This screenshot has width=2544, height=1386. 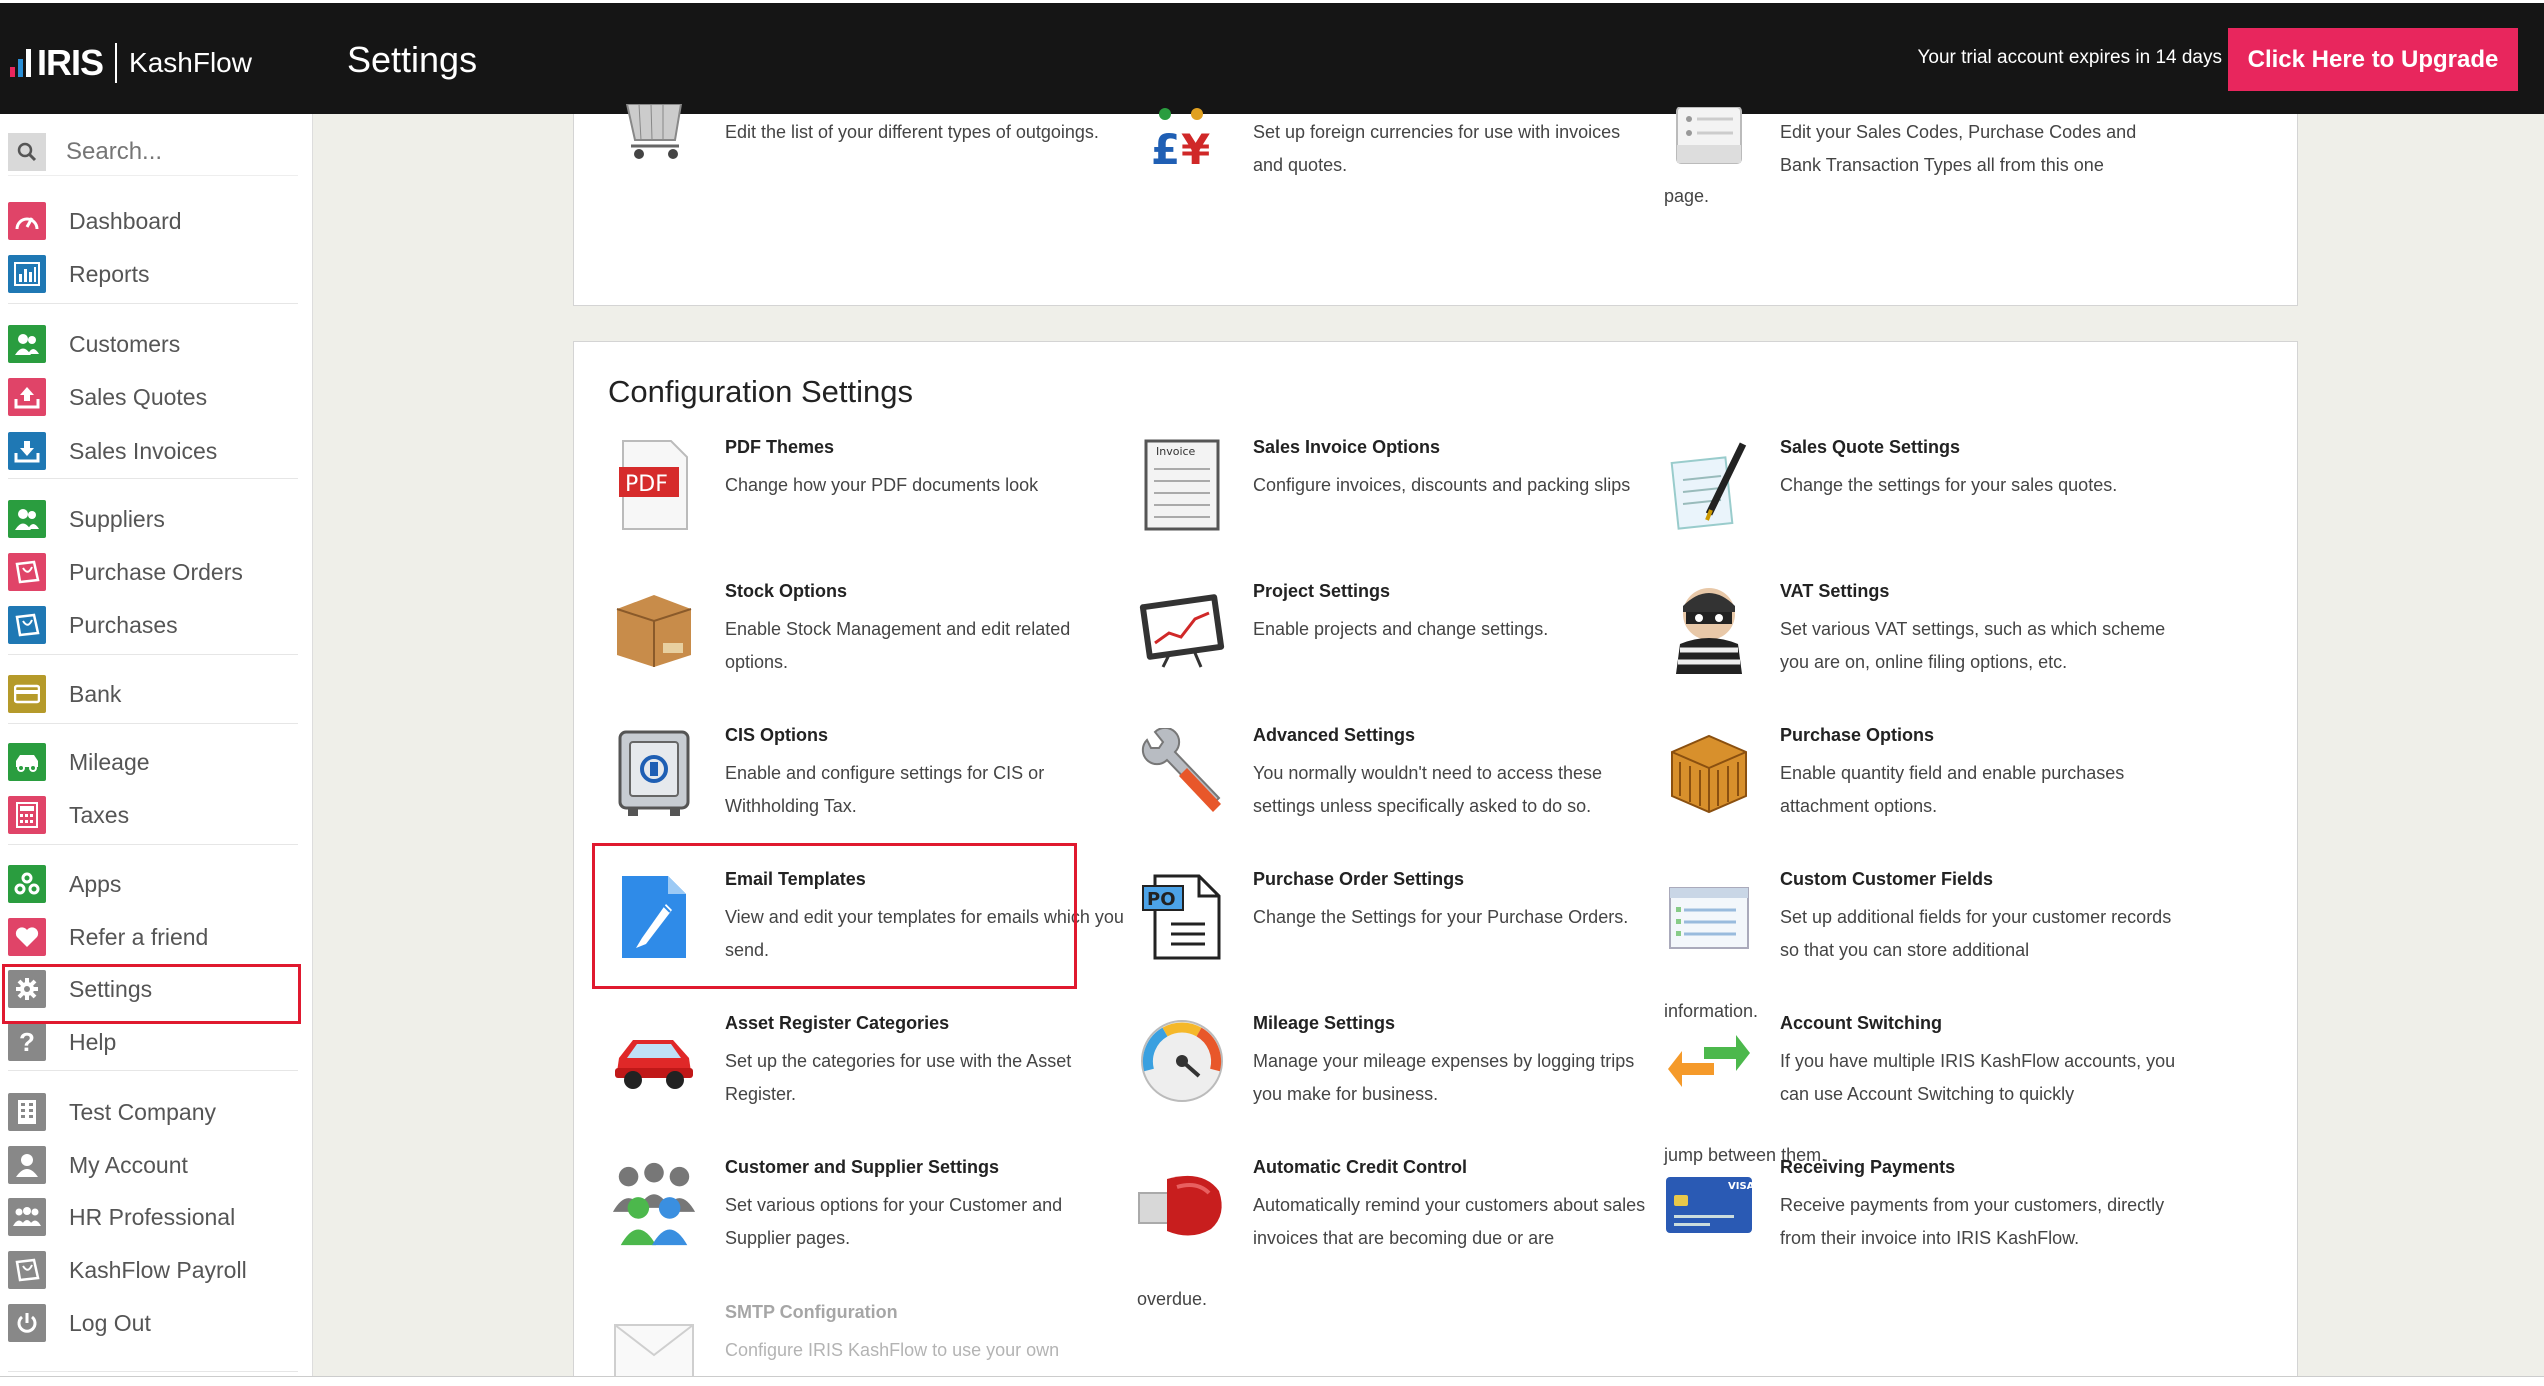 I want to click on tile-title: Sales Invoice Options, so click(x=1347, y=447).